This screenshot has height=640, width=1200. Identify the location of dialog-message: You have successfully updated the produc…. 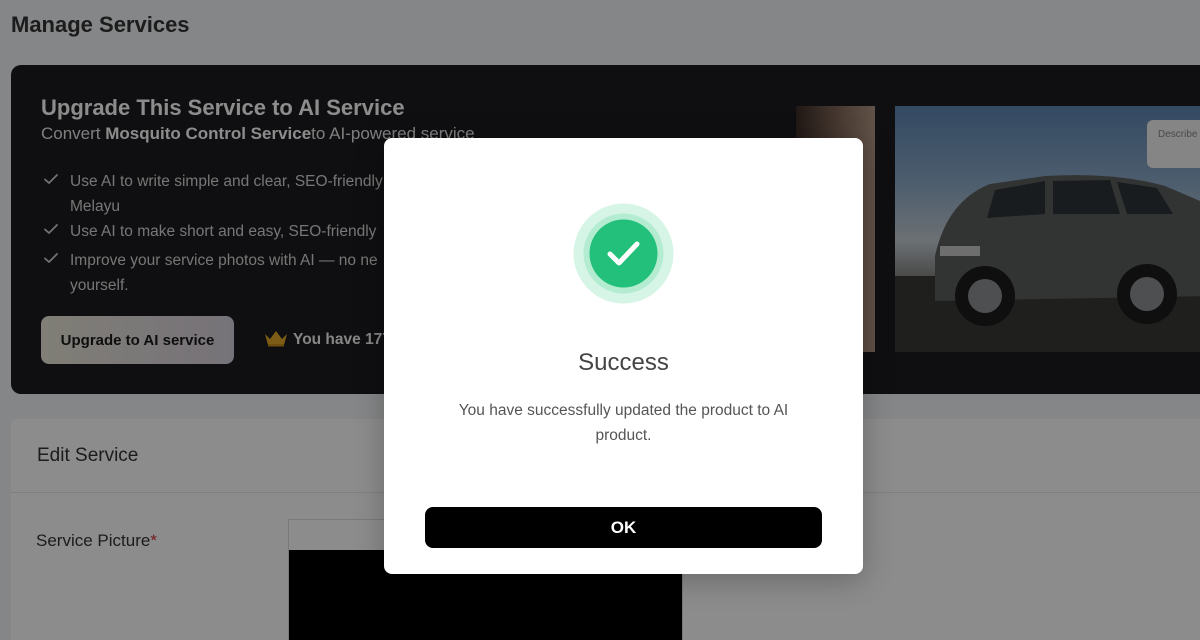
(623, 423).